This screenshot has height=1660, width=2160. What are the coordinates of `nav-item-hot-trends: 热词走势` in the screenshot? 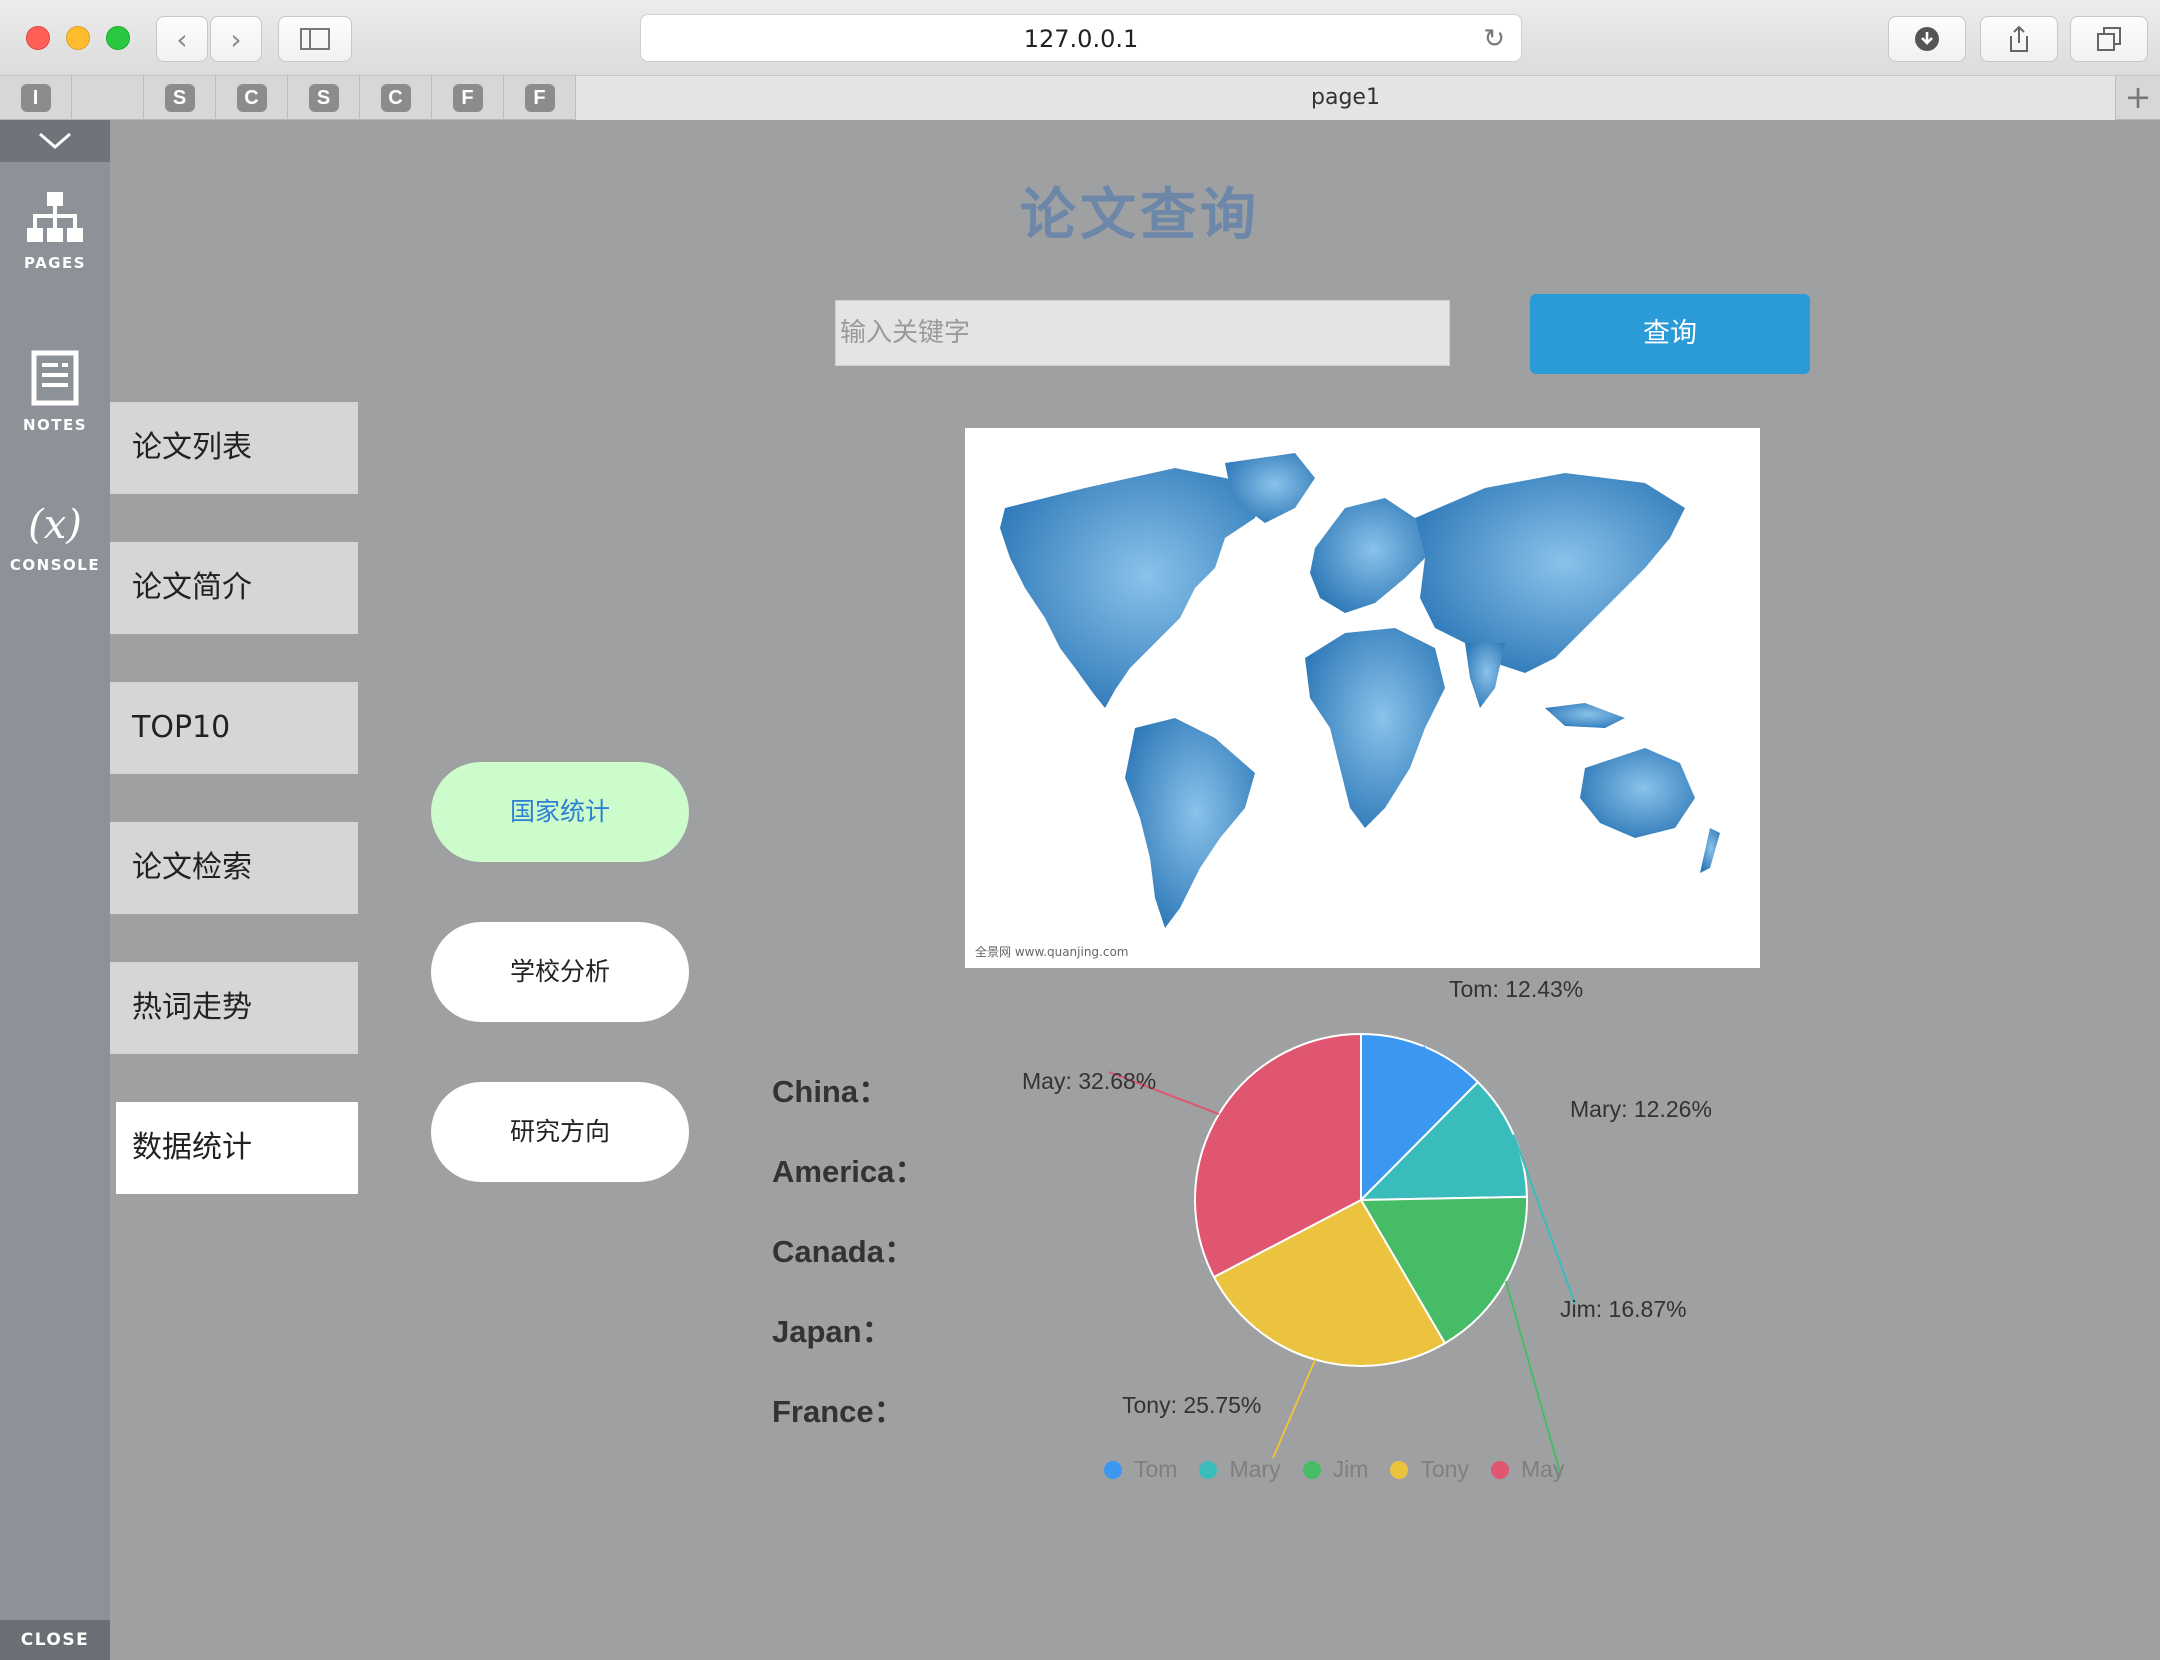 It's located at (234, 1008).